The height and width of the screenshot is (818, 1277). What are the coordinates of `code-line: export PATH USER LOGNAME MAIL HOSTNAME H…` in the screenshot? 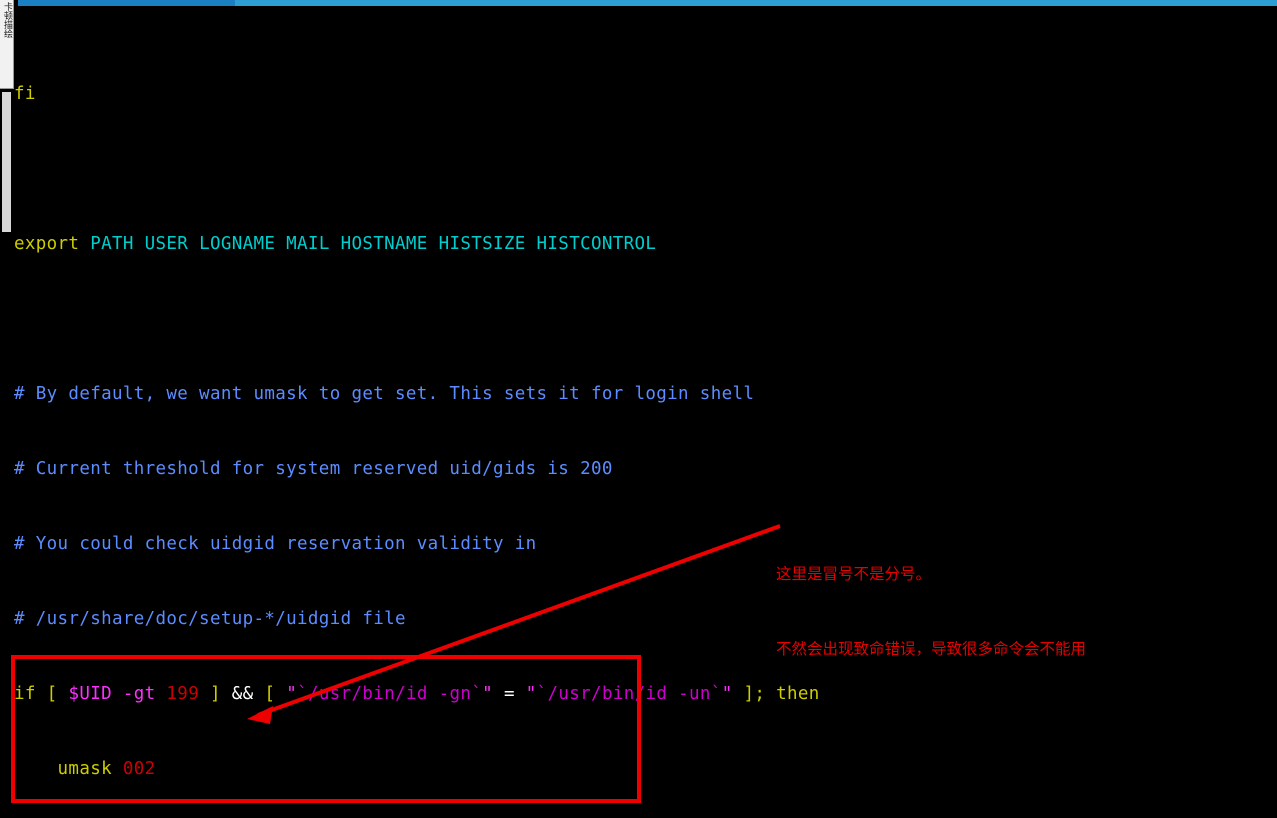 It's located at (335, 244).